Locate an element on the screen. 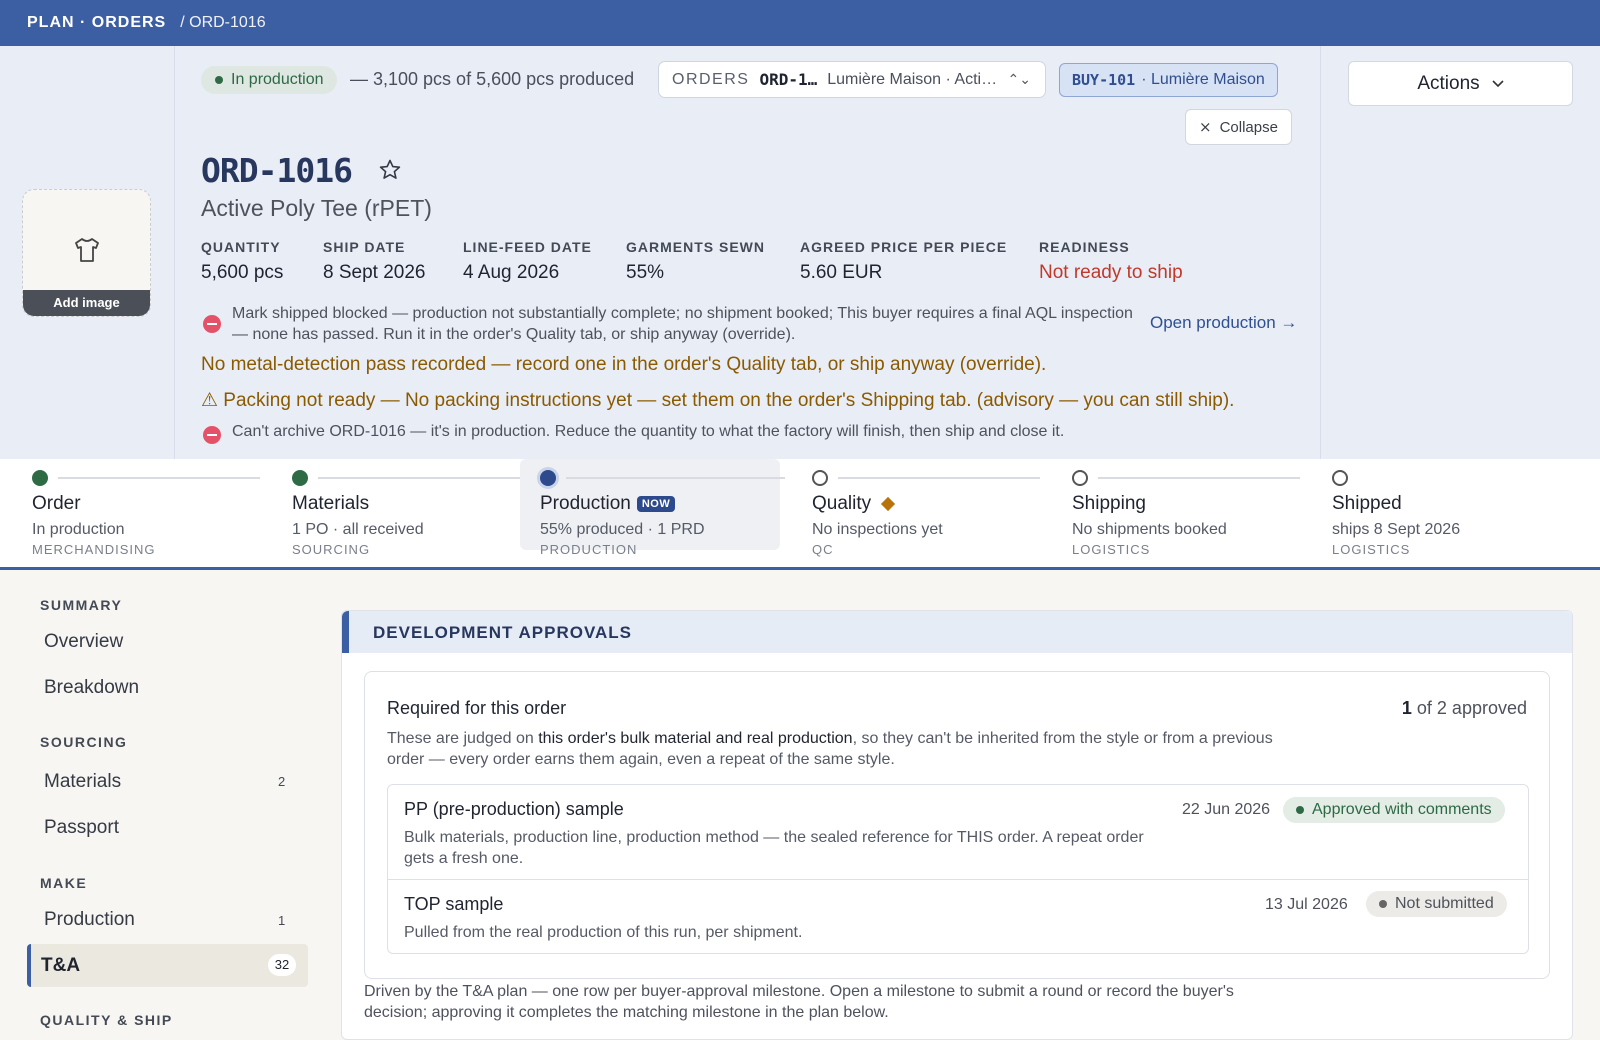 The width and height of the screenshot is (1600, 1040). metric-line-feed-date: LINE-FEED DATE 4 Aug 2026 is located at coordinates (544, 261).